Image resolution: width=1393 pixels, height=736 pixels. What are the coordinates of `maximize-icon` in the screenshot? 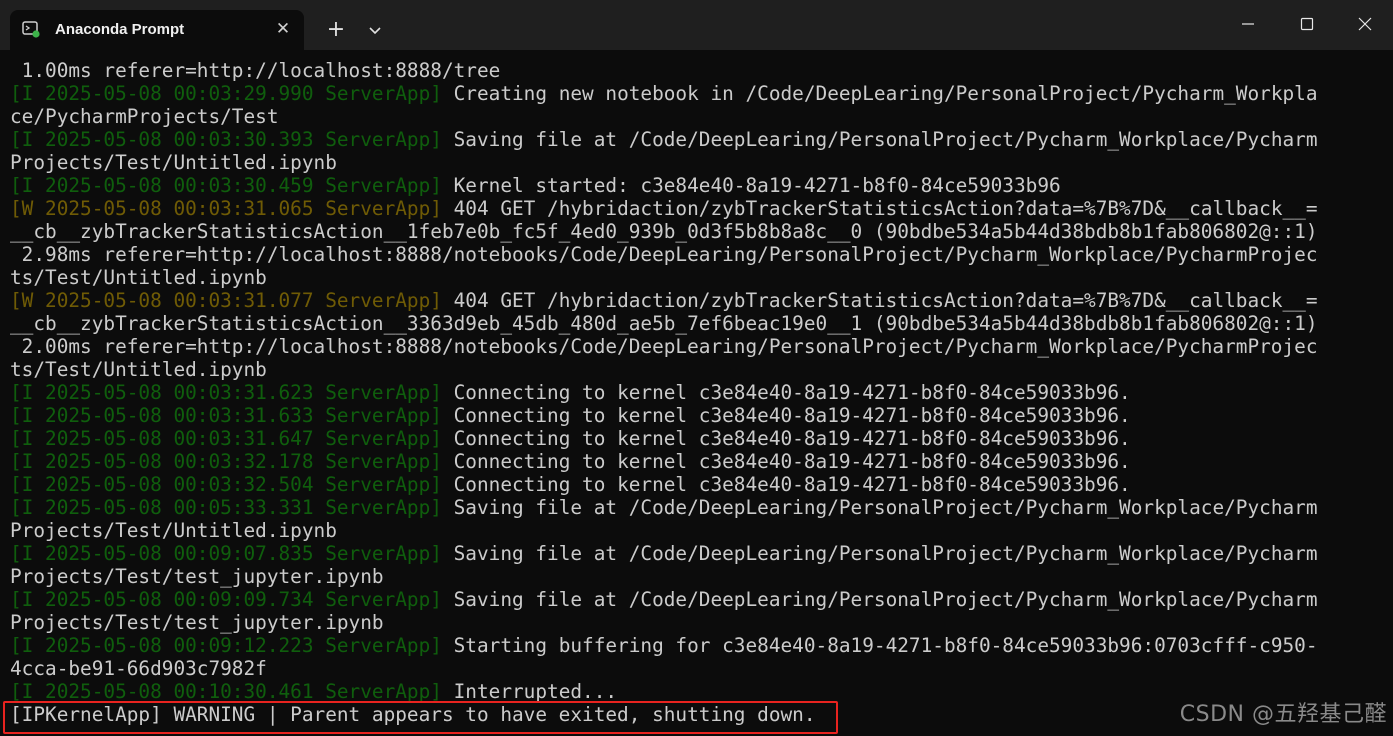 It's located at (1307, 24).